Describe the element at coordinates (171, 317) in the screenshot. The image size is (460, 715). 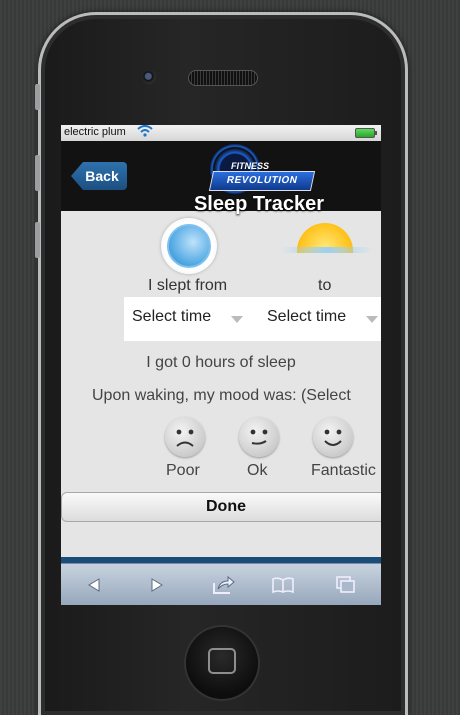
I see `from-time-select: Select time` at that location.